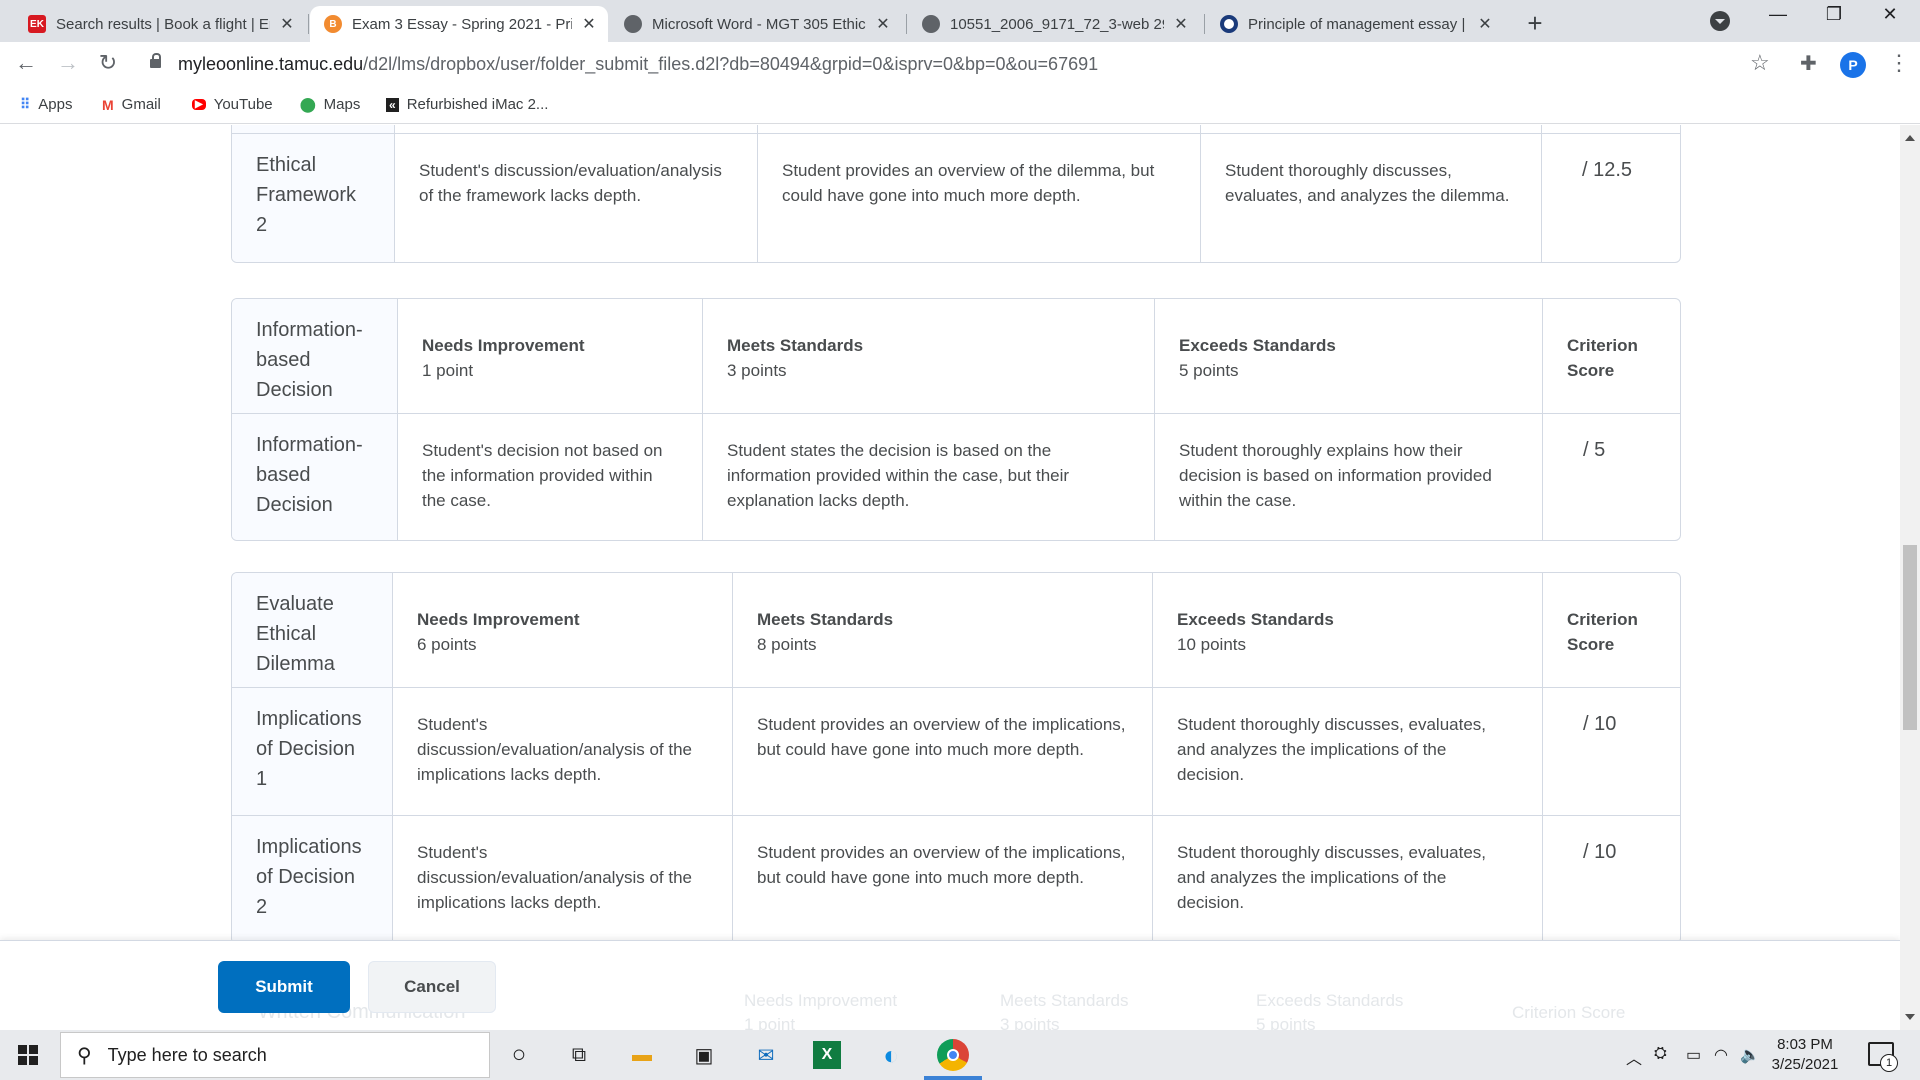 The image size is (1920, 1080). I want to click on file-explorer-icon: ▬, so click(642, 1055).